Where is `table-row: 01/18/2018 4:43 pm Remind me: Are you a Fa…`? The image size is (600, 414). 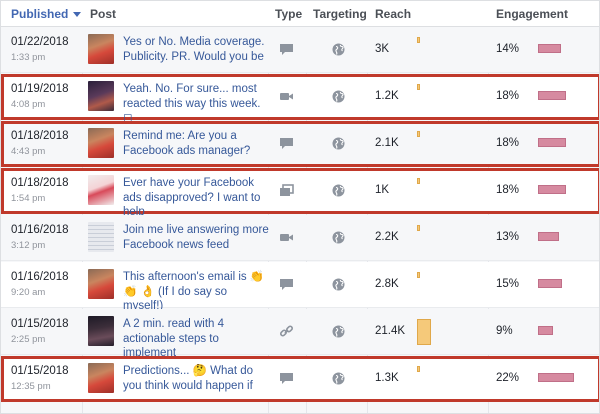 table-row: 01/18/2018 4:43 pm Remind me: Are you a Fa… is located at coordinates (300, 144).